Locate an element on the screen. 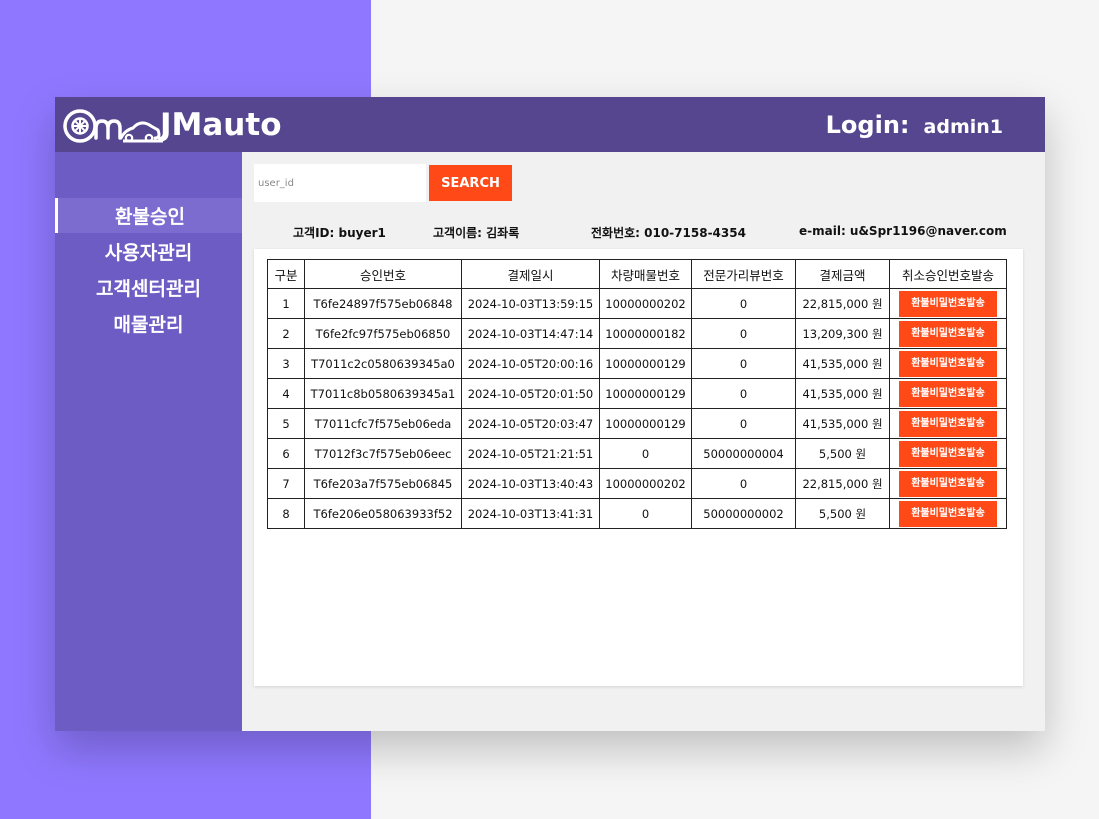  approval-number: T7011c2c0580639345a0 is located at coordinates (383, 363).